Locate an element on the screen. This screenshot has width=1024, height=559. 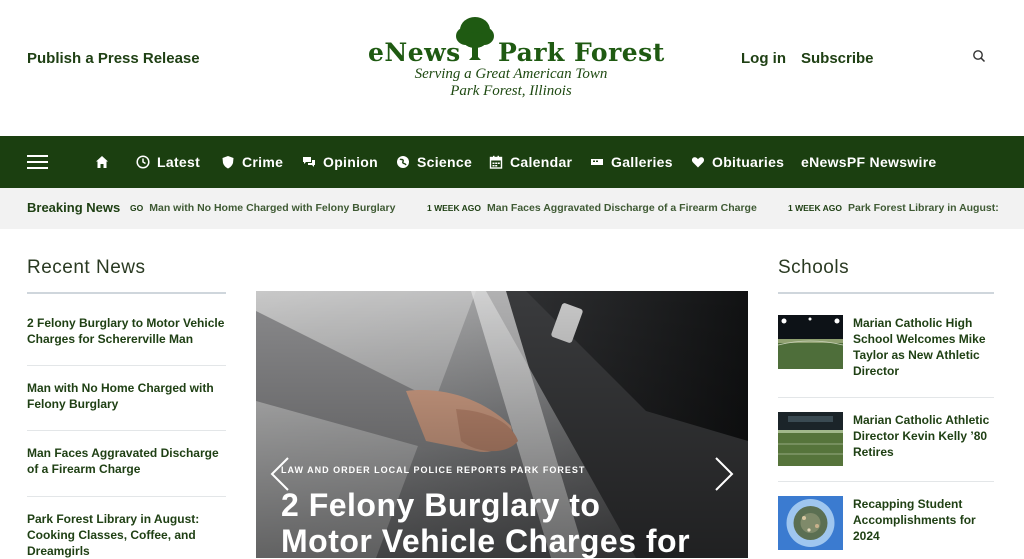
nav-calendar: Calendar is located at coordinates (530, 162).